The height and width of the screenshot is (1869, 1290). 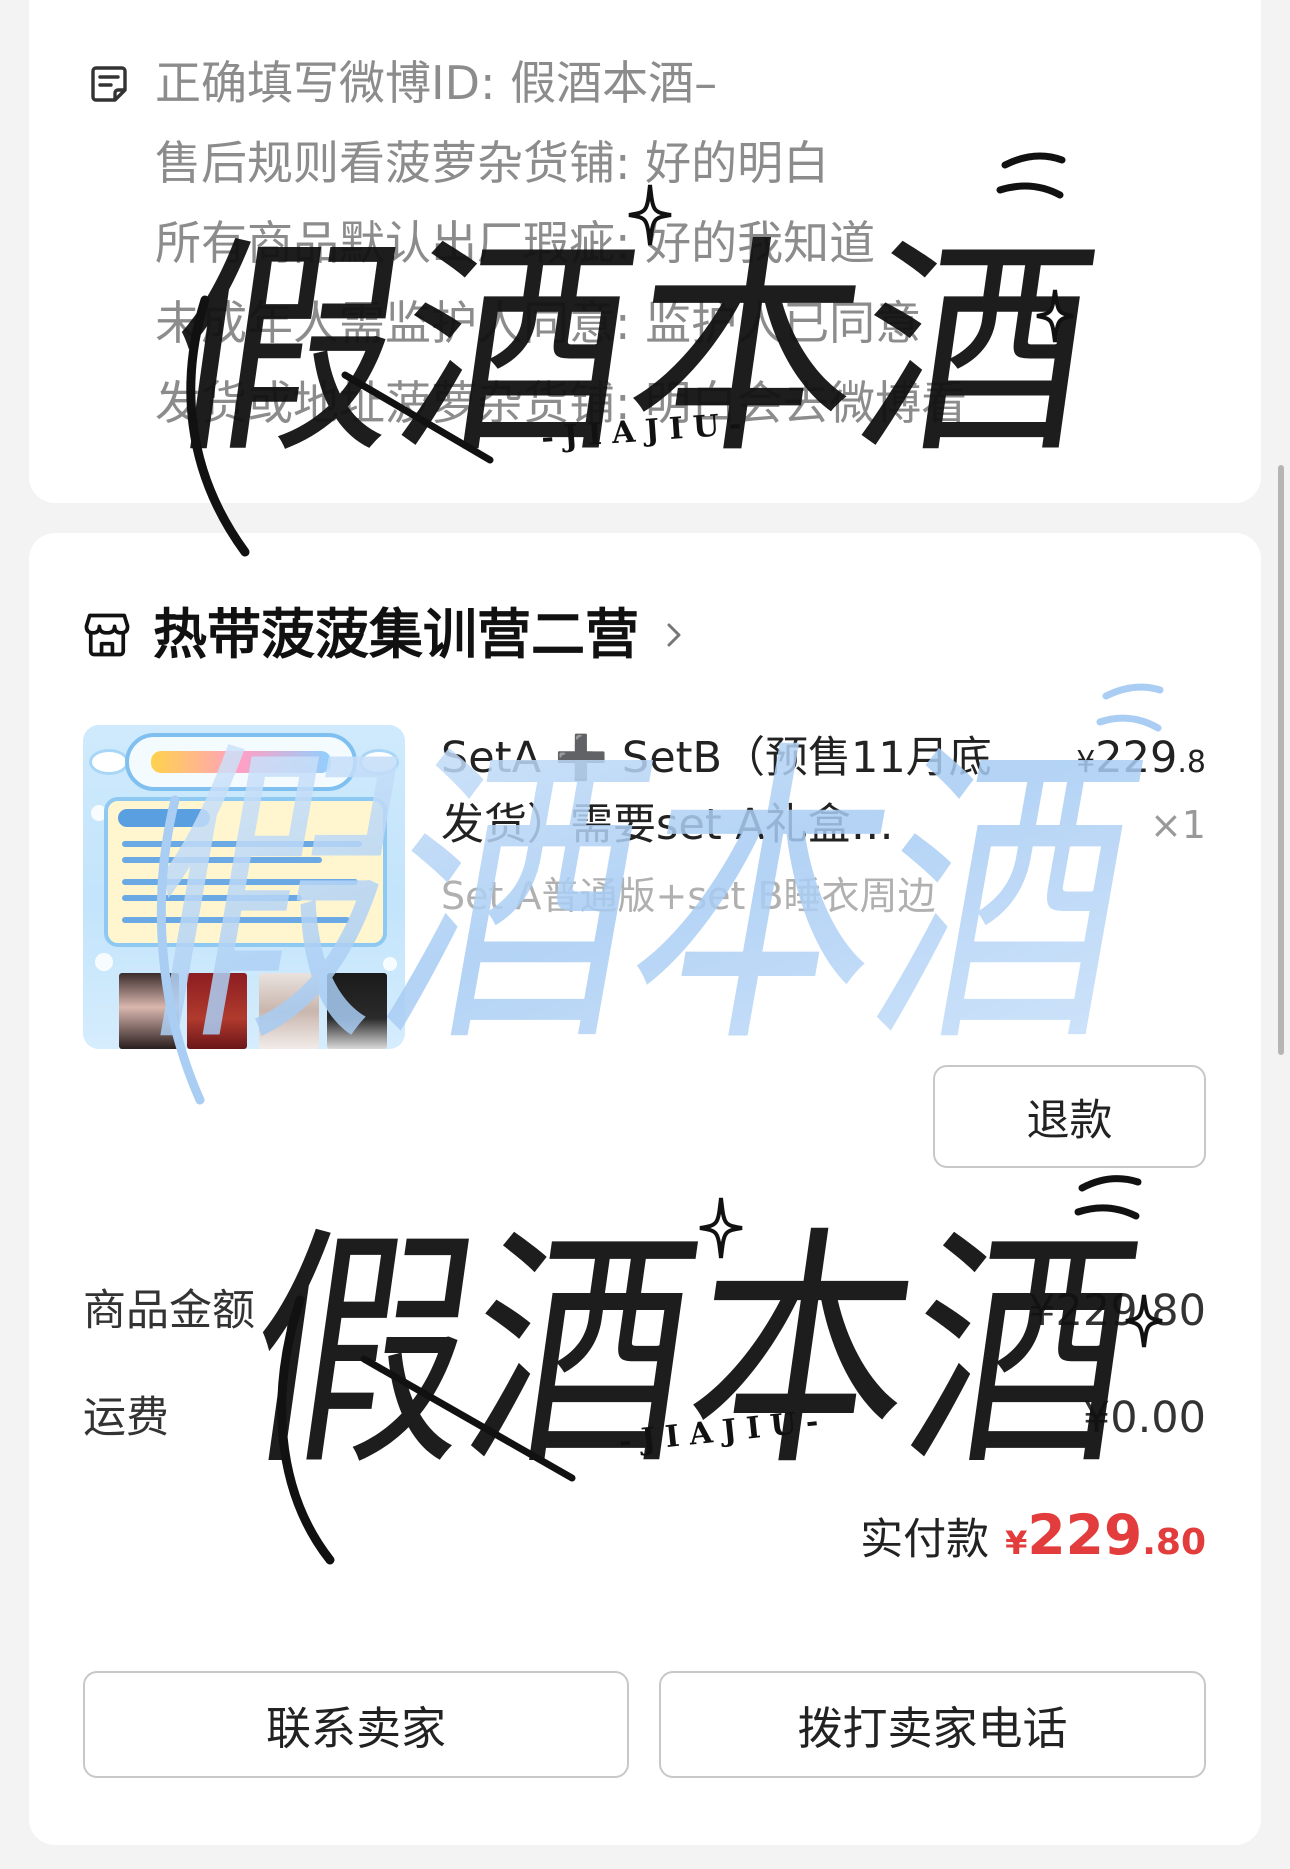 What do you see at coordinates (396, 634) in the screenshot?
I see `shop-name: 热带菠菠集训营二营` at bounding box center [396, 634].